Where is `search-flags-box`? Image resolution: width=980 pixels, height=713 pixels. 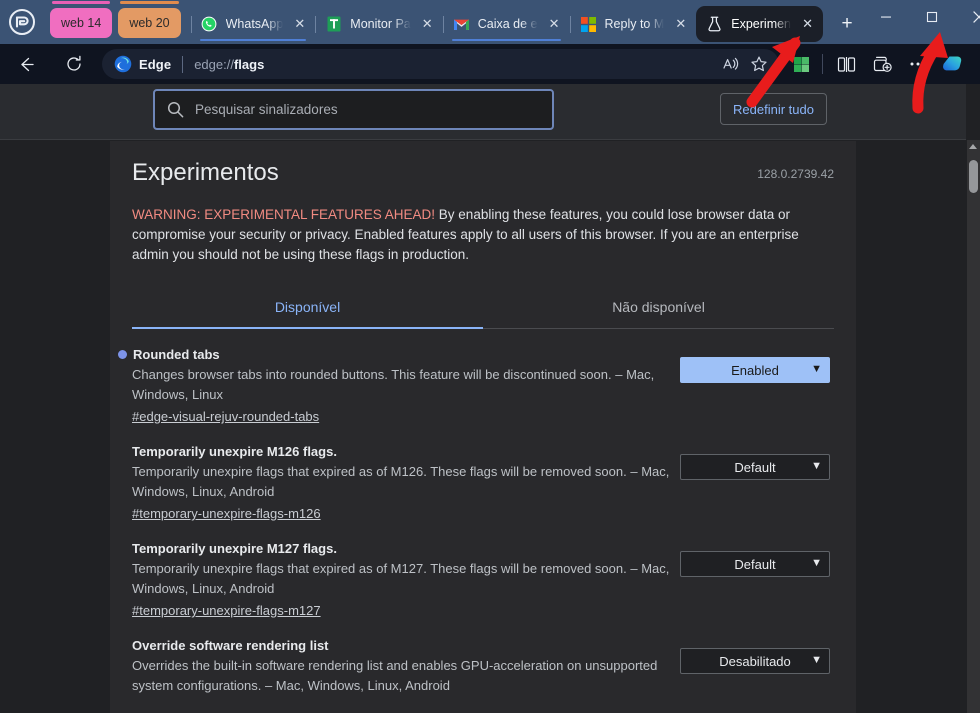
search-flags-box is located at coordinates (353, 109).